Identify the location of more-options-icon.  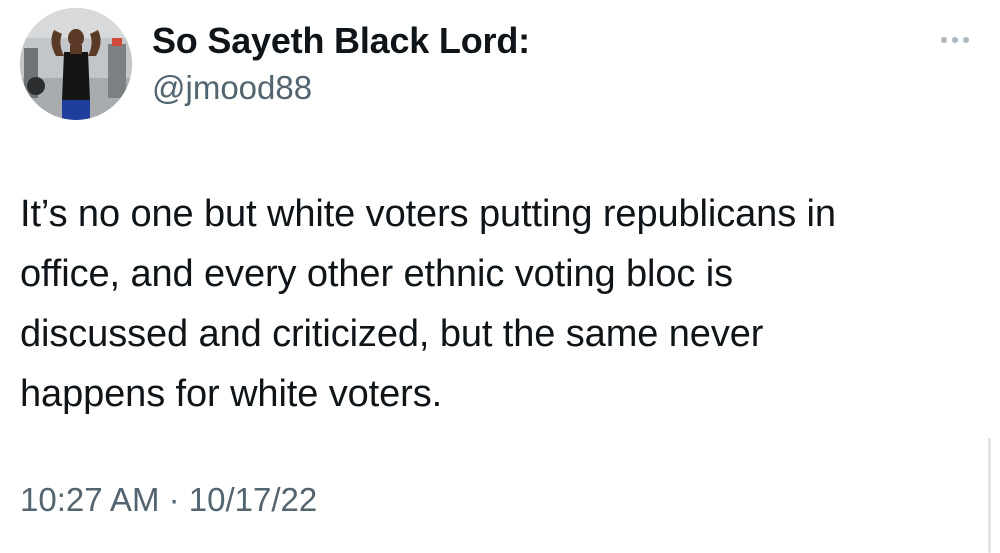
(955, 40).